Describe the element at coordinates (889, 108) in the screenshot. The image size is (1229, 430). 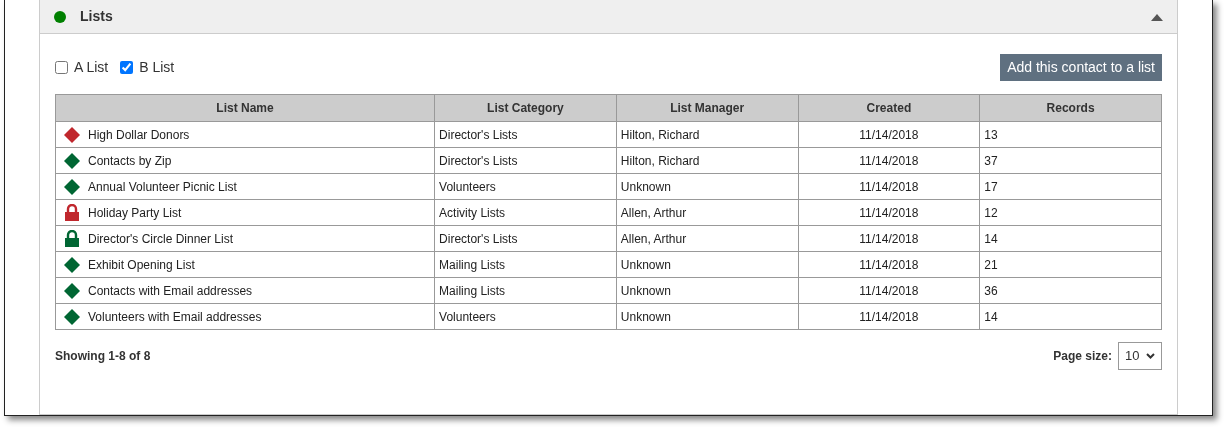
I see `column-header: Created` at that location.